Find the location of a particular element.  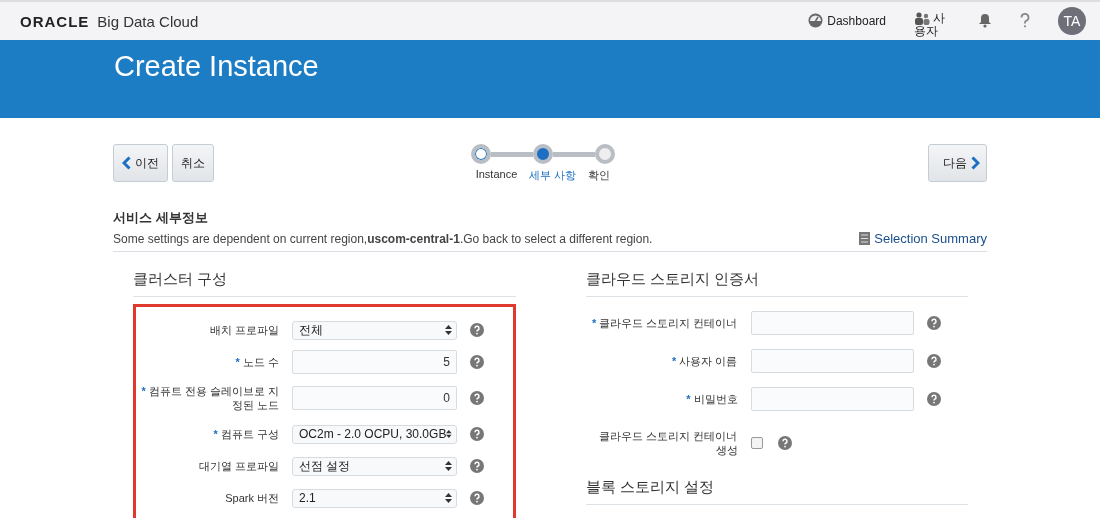

field-label: * 사용자 이름 is located at coordinates (704, 361).